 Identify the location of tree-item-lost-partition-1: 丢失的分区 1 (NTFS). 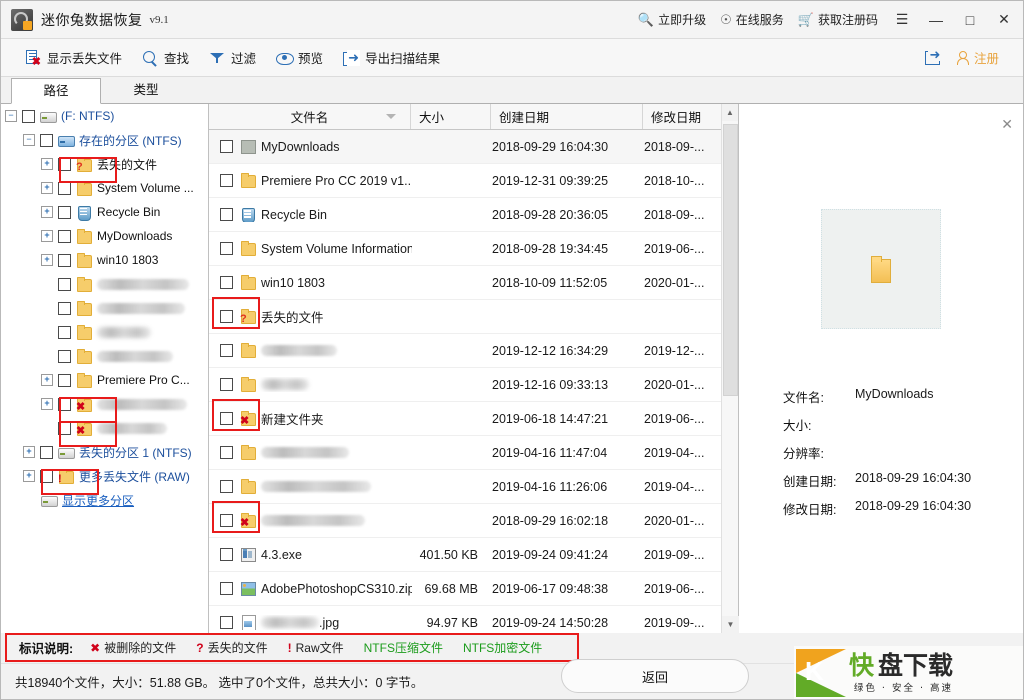
(104, 452).